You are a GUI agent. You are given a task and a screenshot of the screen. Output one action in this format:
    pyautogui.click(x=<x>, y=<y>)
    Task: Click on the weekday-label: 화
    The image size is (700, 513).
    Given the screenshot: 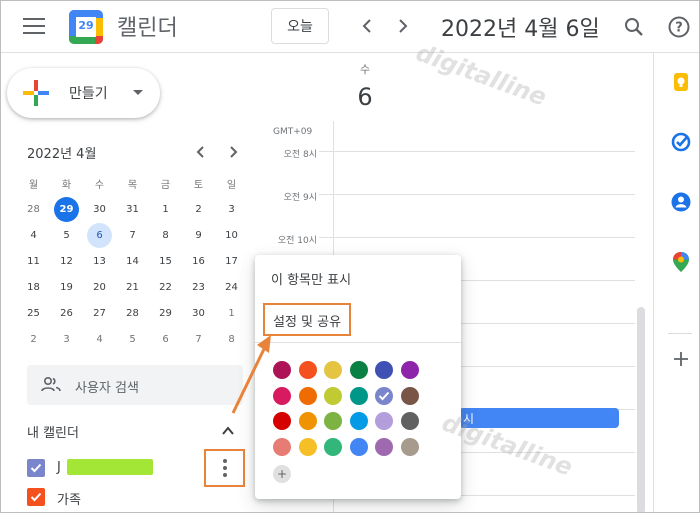 What is the action you would take?
    pyautogui.click(x=66, y=185)
    